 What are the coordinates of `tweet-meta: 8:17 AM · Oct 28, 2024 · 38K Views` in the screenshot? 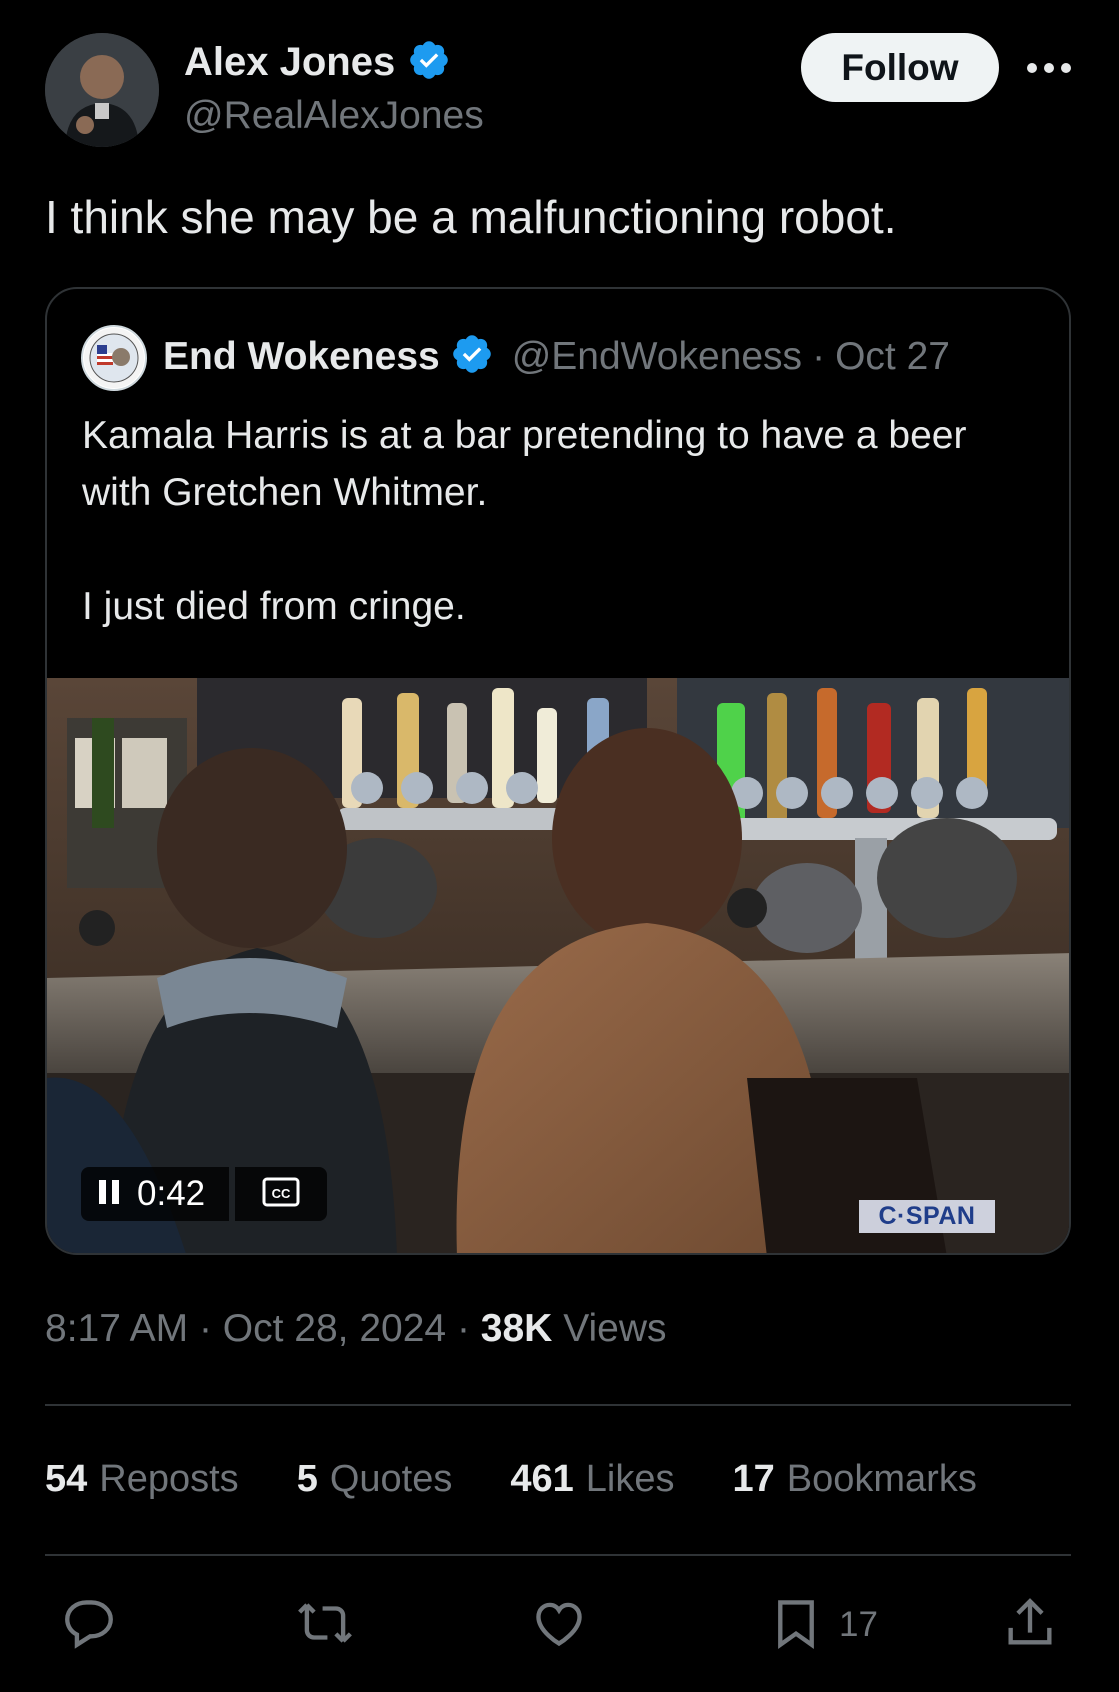 It's located at (356, 1329).